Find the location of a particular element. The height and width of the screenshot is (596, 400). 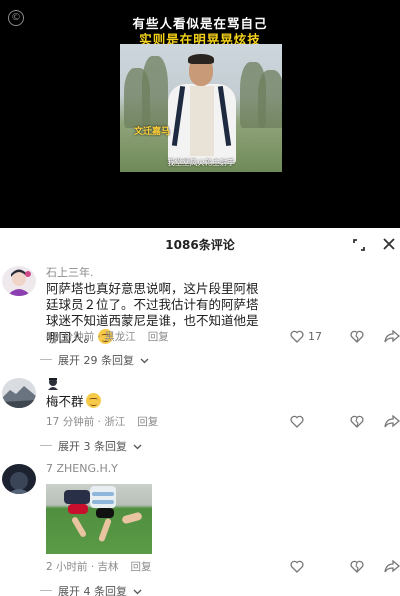

expand-replies-button: 展开 3 条回复 is located at coordinates (91, 446).